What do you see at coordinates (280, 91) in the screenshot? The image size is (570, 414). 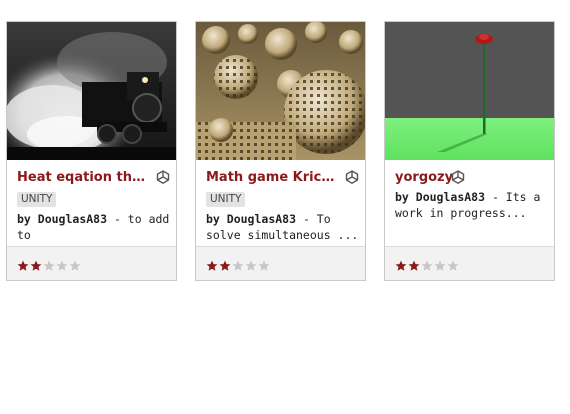 I see `game-thumbnail-fractal-spheres` at bounding box center [280, 91].